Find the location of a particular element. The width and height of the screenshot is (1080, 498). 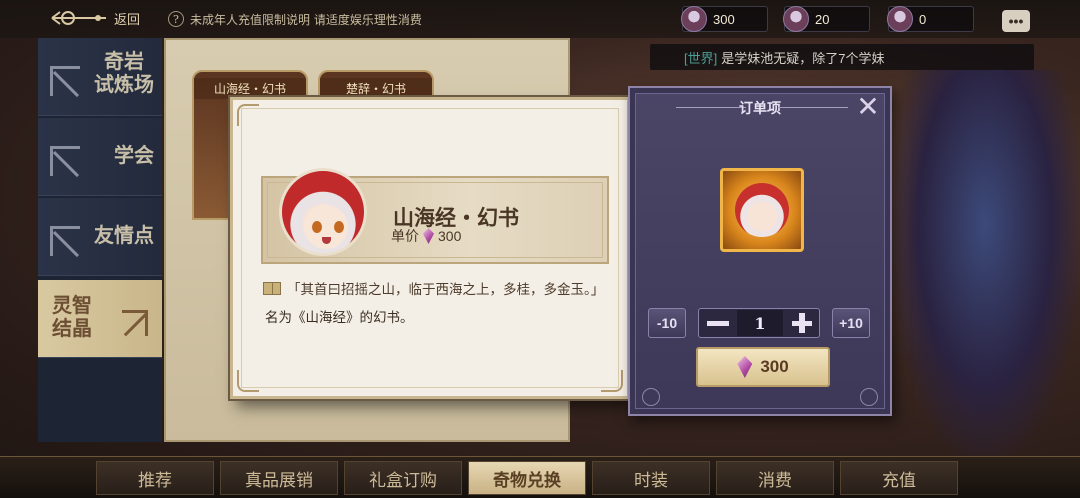

nav-label: 灵智 is located at coordinates (72, 305).